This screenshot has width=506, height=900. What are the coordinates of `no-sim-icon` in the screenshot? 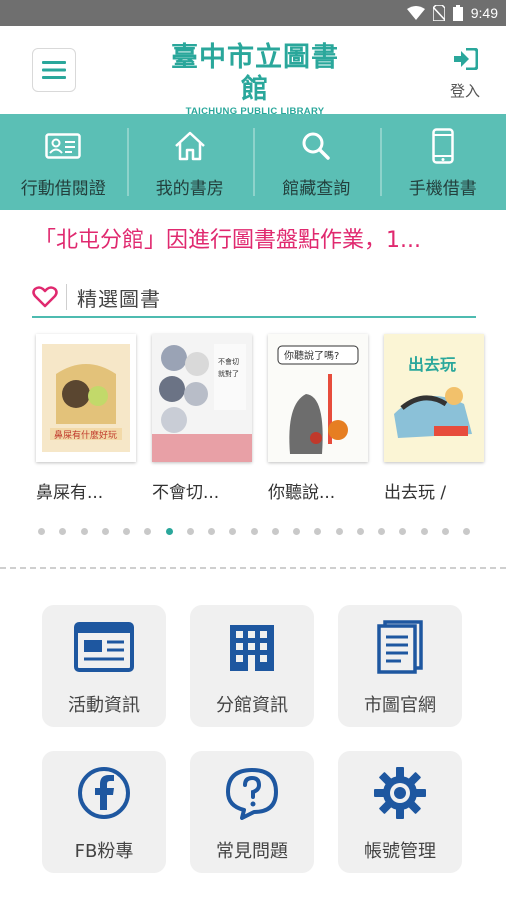 It's located at (438, 13).